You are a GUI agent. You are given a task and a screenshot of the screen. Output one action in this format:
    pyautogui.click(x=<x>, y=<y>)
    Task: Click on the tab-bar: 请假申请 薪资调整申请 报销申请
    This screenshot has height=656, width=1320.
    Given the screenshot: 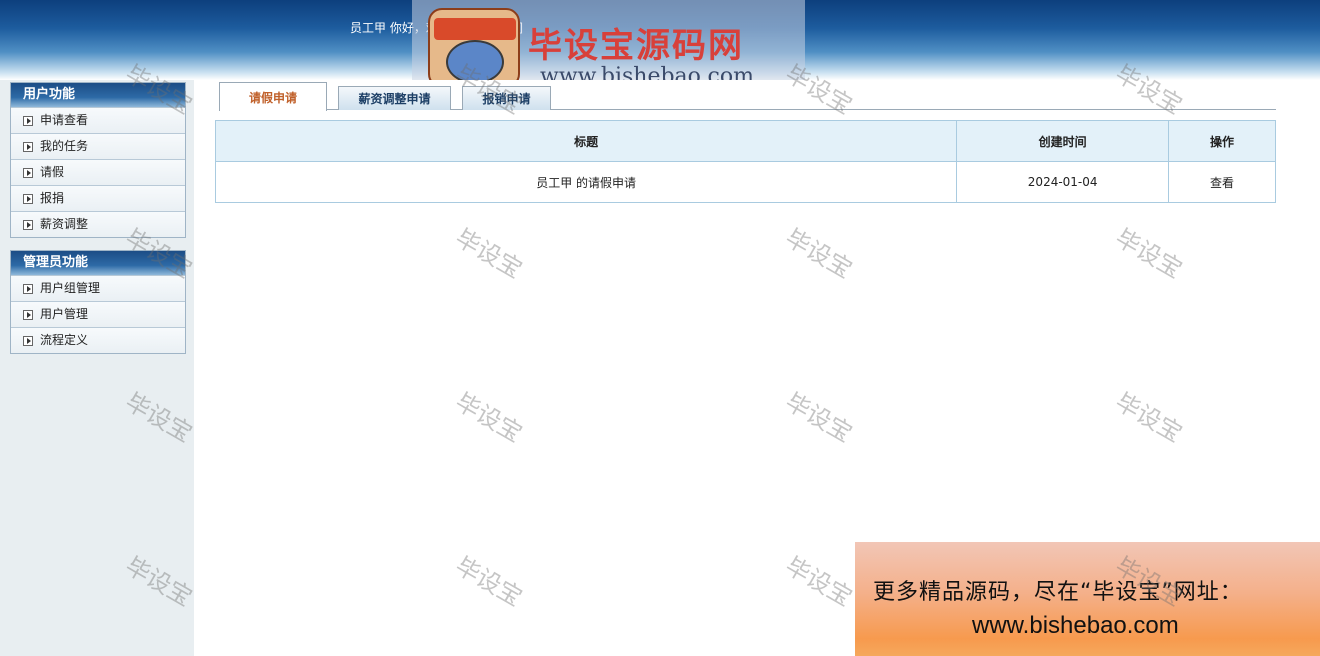 What is the action you would take?
    pyautogui.click(x=747, y=96)
    